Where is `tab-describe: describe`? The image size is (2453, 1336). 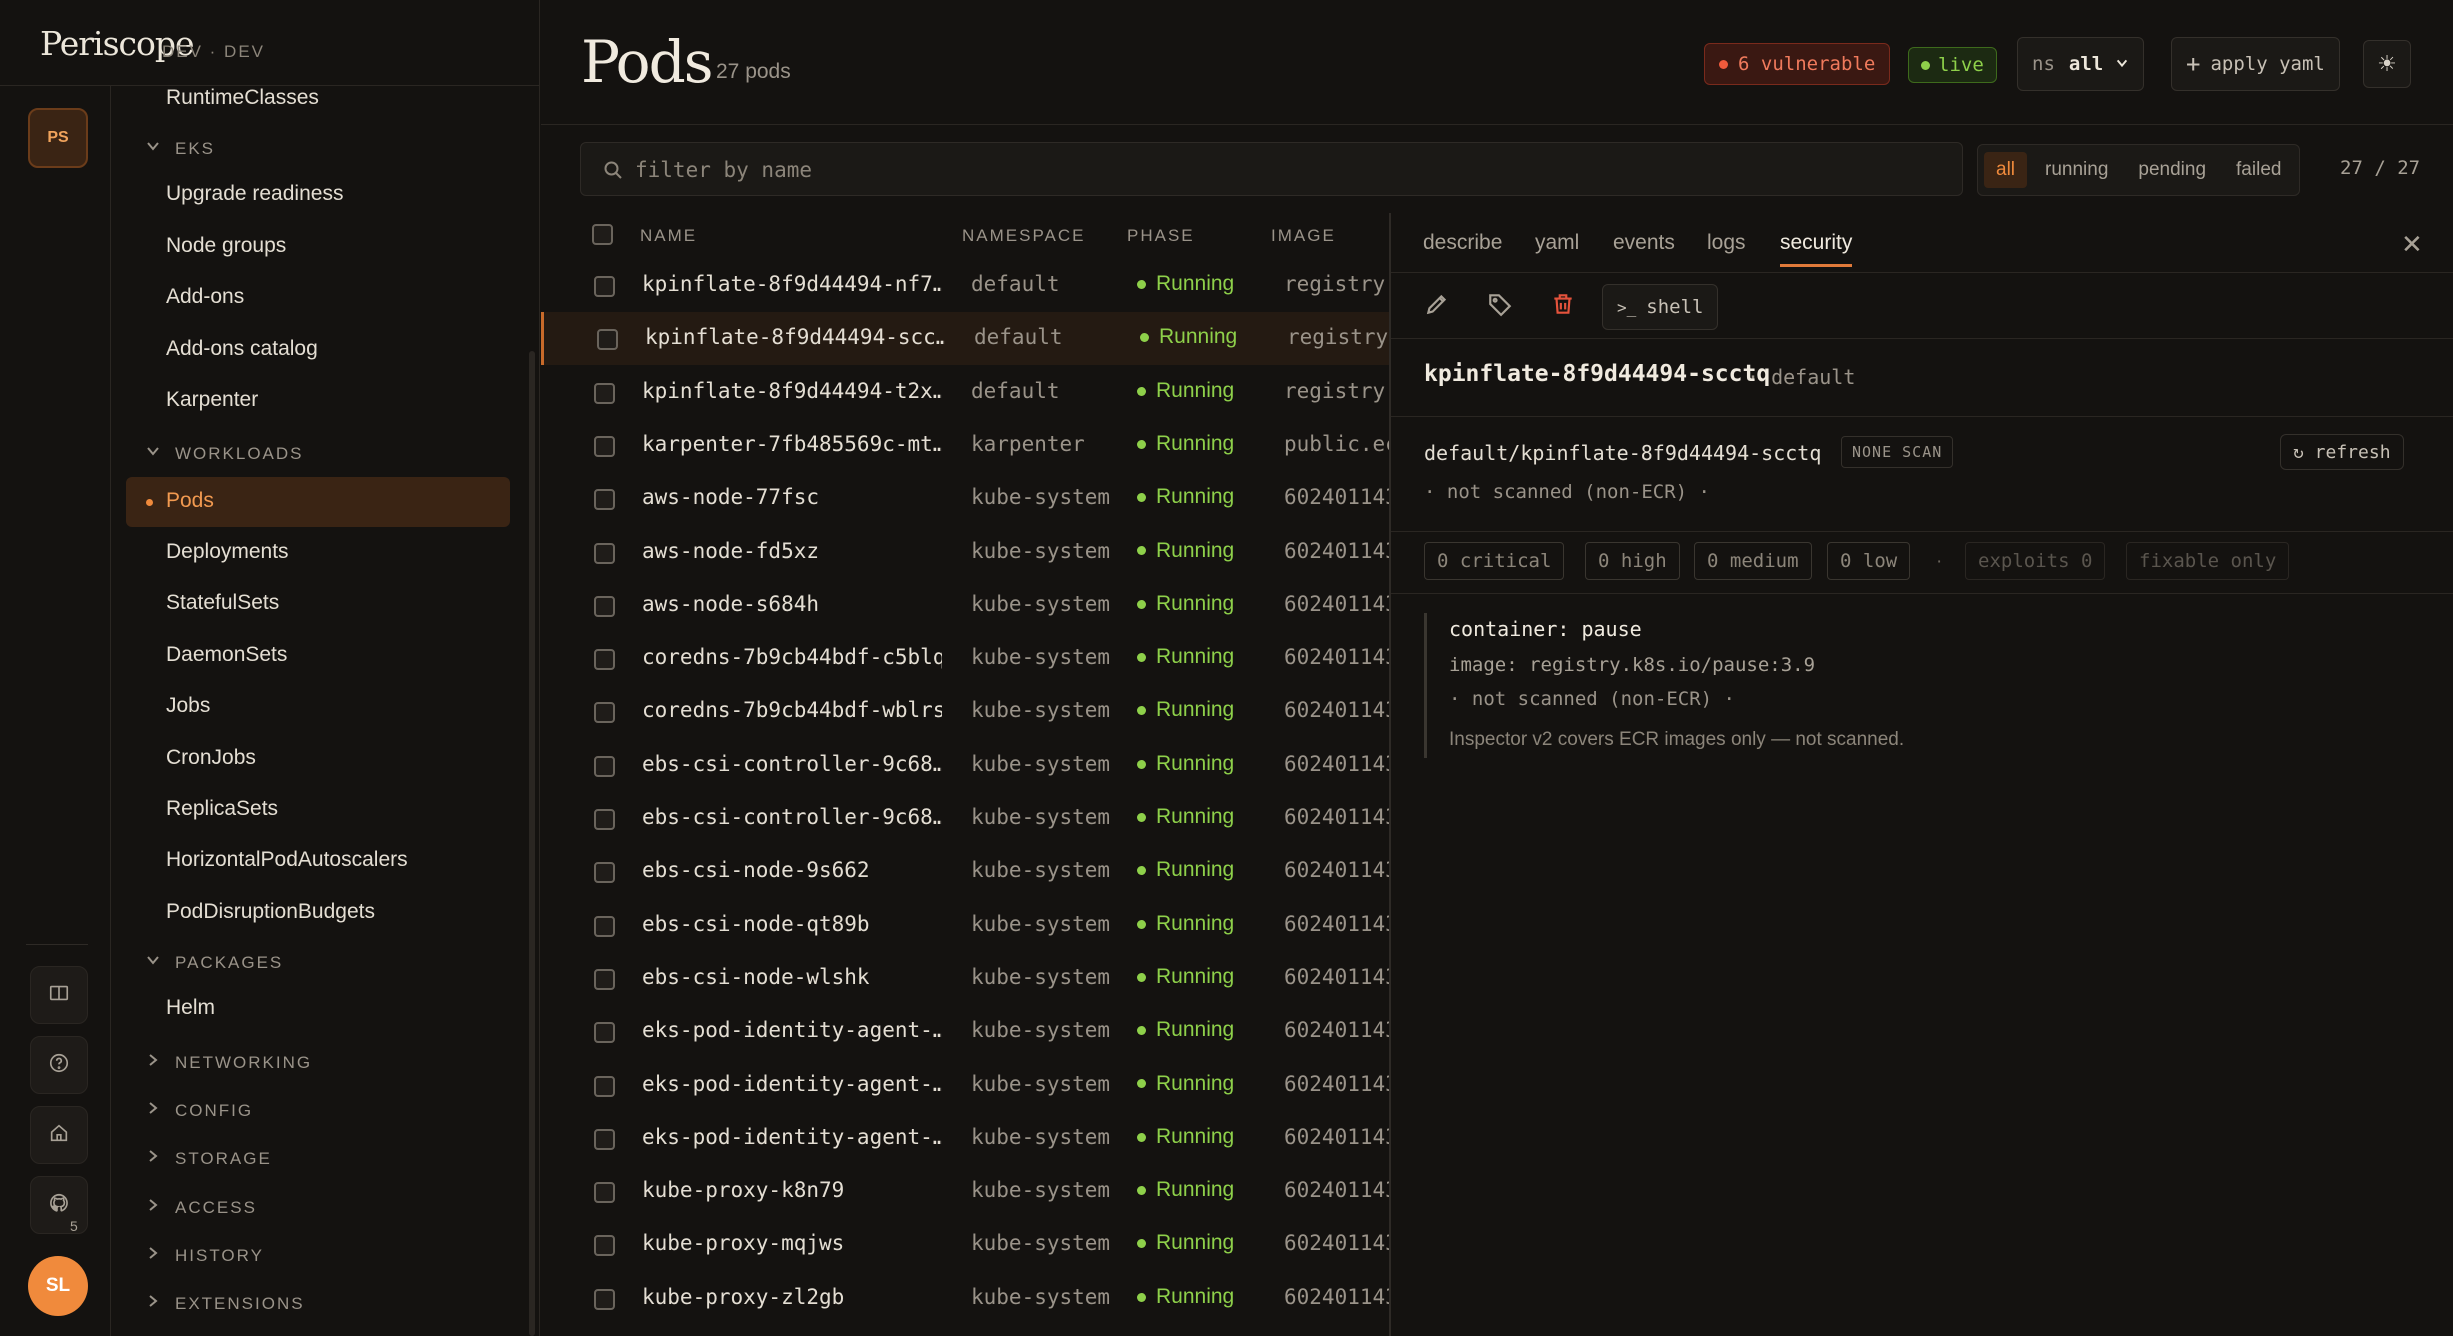 tab-describe: describe is located at coordinates (1462, 243).